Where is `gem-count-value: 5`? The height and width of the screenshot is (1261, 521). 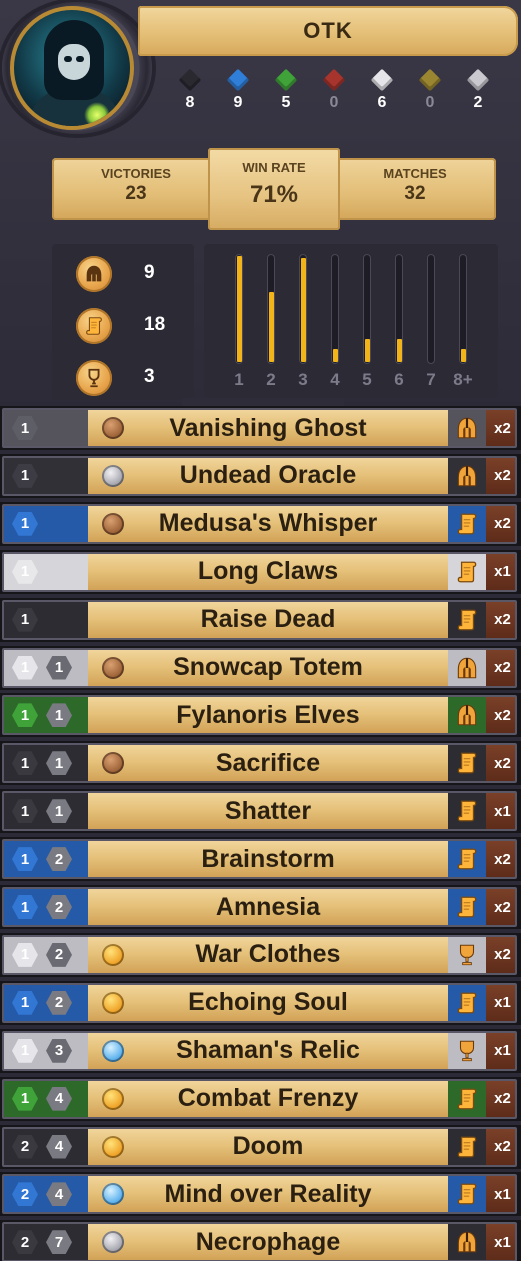 gem-count-value: 5 is located at coordinates (286, 102).